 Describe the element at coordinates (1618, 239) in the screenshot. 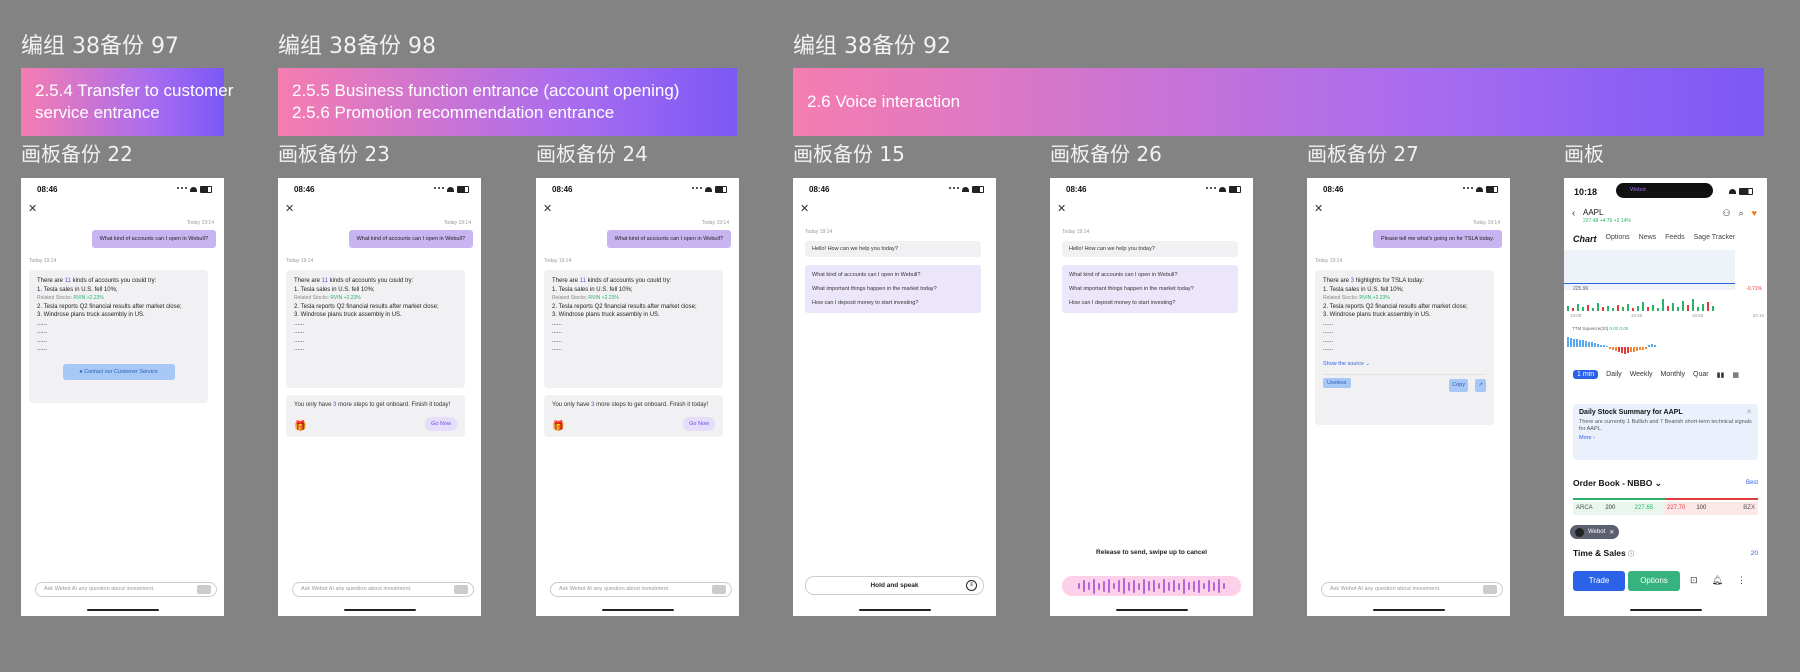

I see `tab-options: Options` at that location.